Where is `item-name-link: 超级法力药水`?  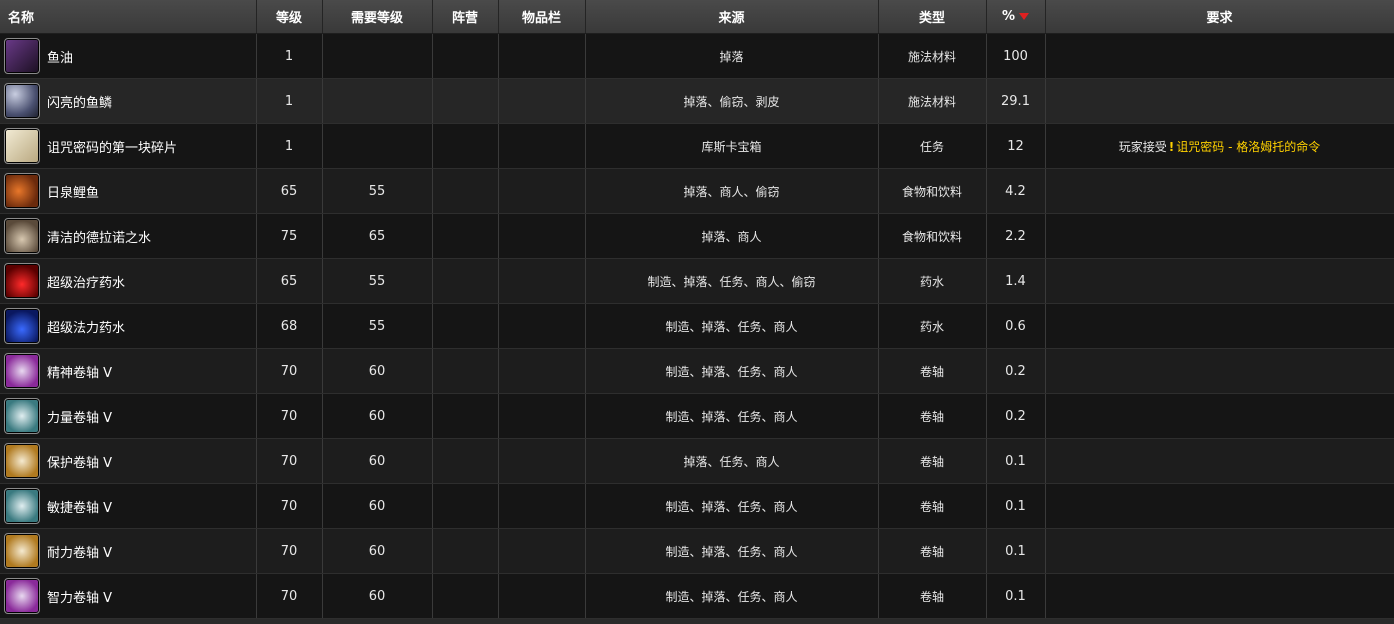
item-name-link: 超级法力药水 is located at coordinates (86, 326).